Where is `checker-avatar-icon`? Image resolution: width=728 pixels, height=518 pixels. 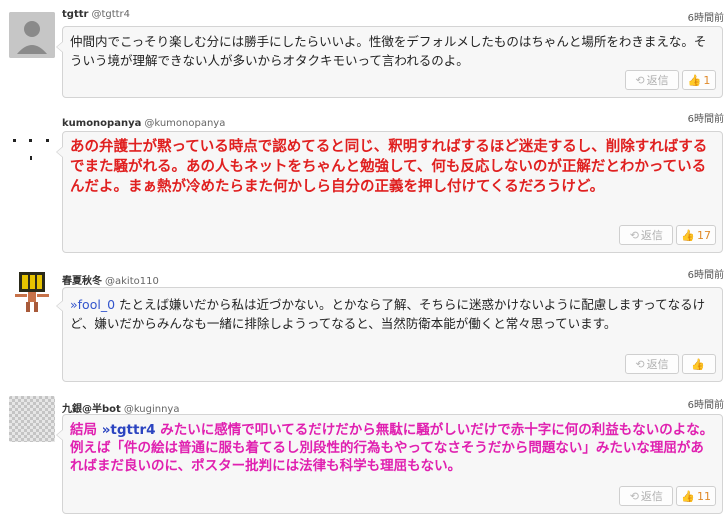 checker-avatar-icon is located at coordinates (32, 419).